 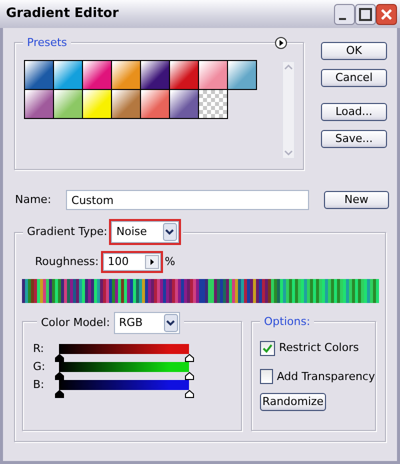 I want to click on close-button, so click(x=386, y=14).